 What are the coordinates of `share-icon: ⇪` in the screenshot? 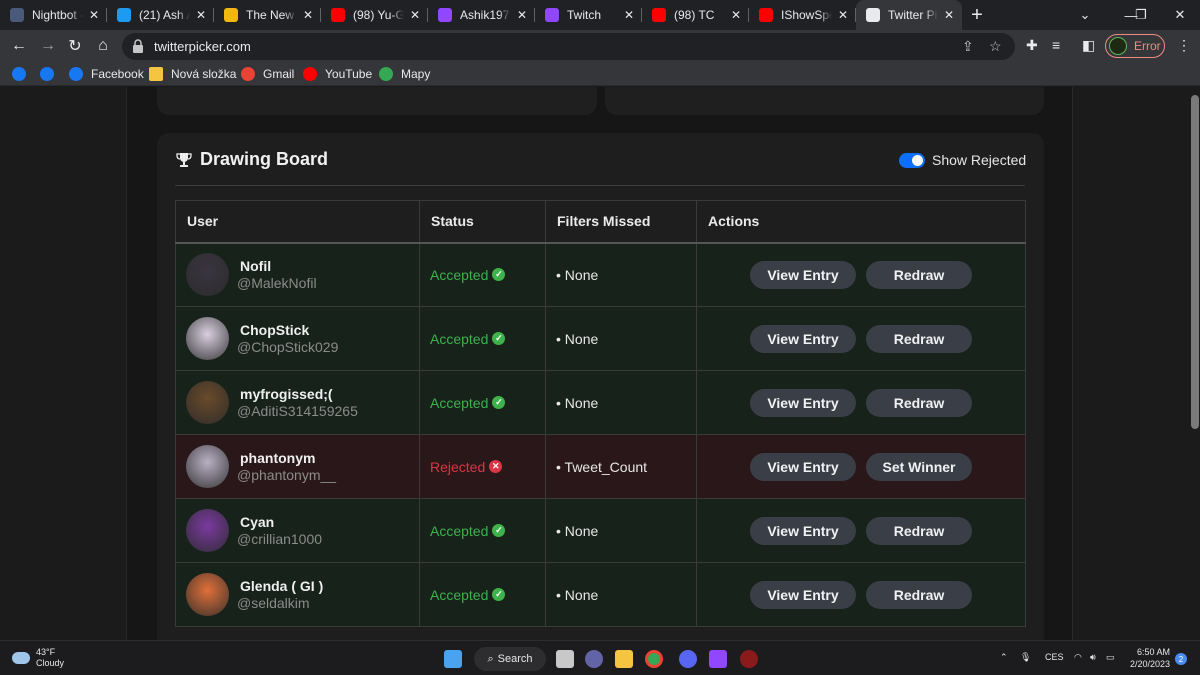 It's located at (968, 46).